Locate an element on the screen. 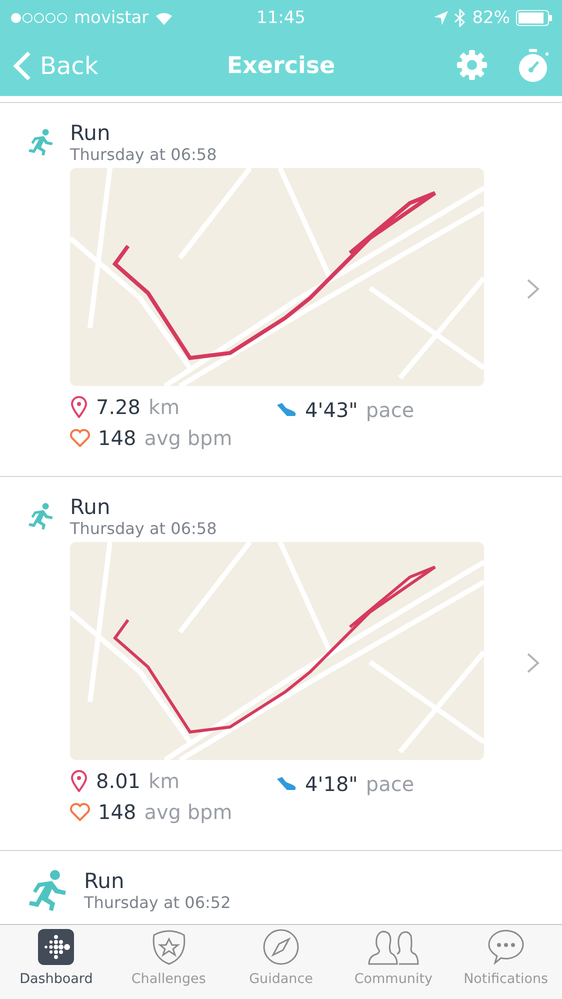 The width and height of the screenshot is (562, 999). tab-bar-item: Challenges is located at coordinates (168, 962).